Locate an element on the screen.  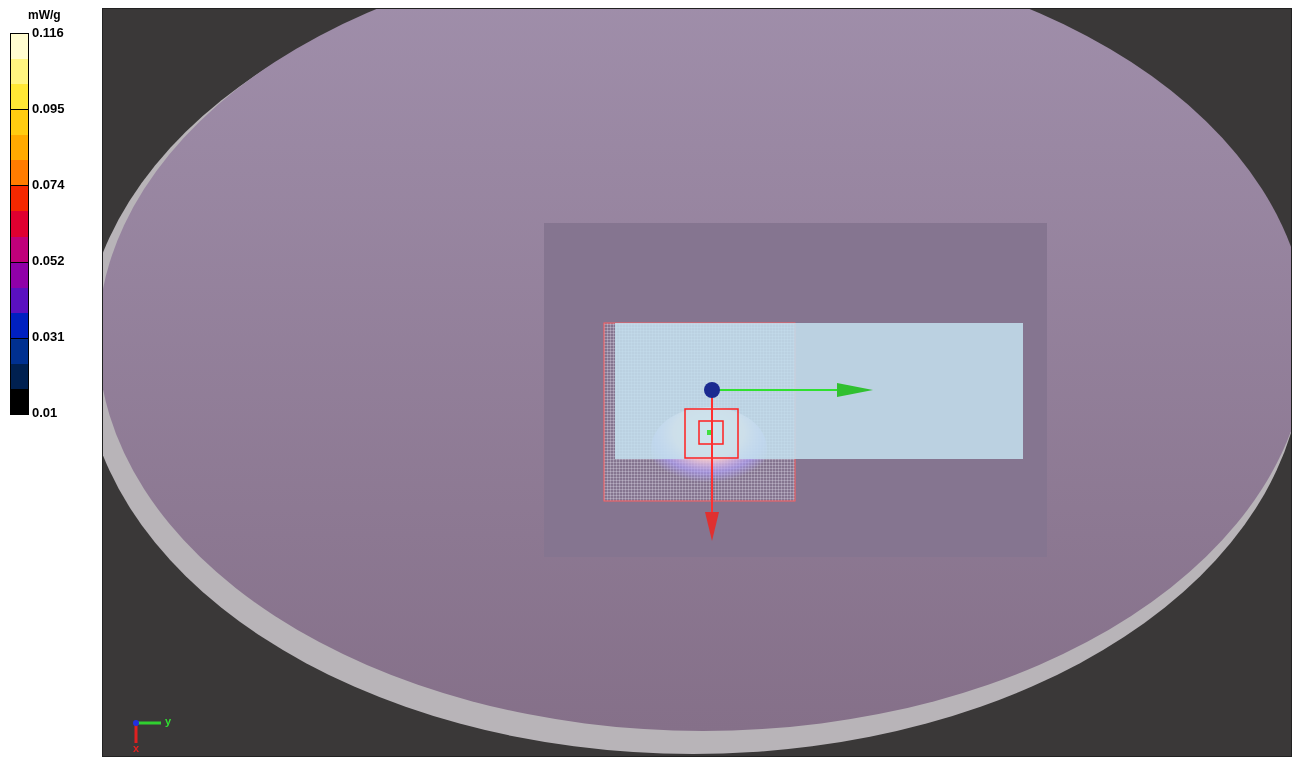
scale-tick-label: 0.074 is located at coordinates (48, 185).